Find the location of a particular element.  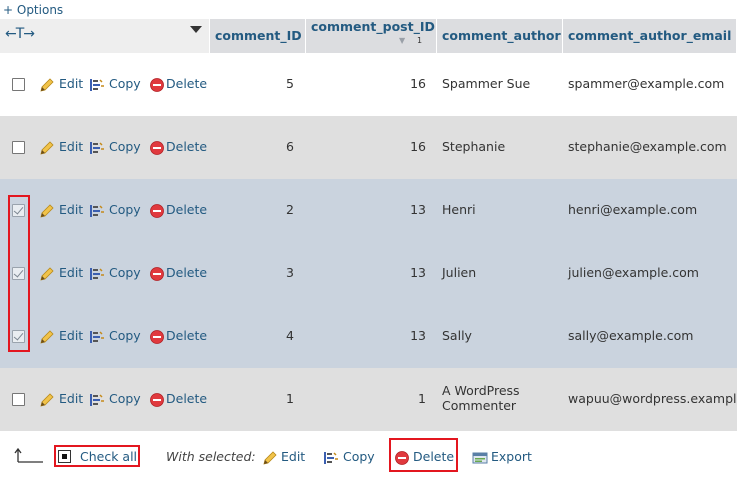

cell-comment-author: A WordPress Commenter is located at coordinates (481, 398).